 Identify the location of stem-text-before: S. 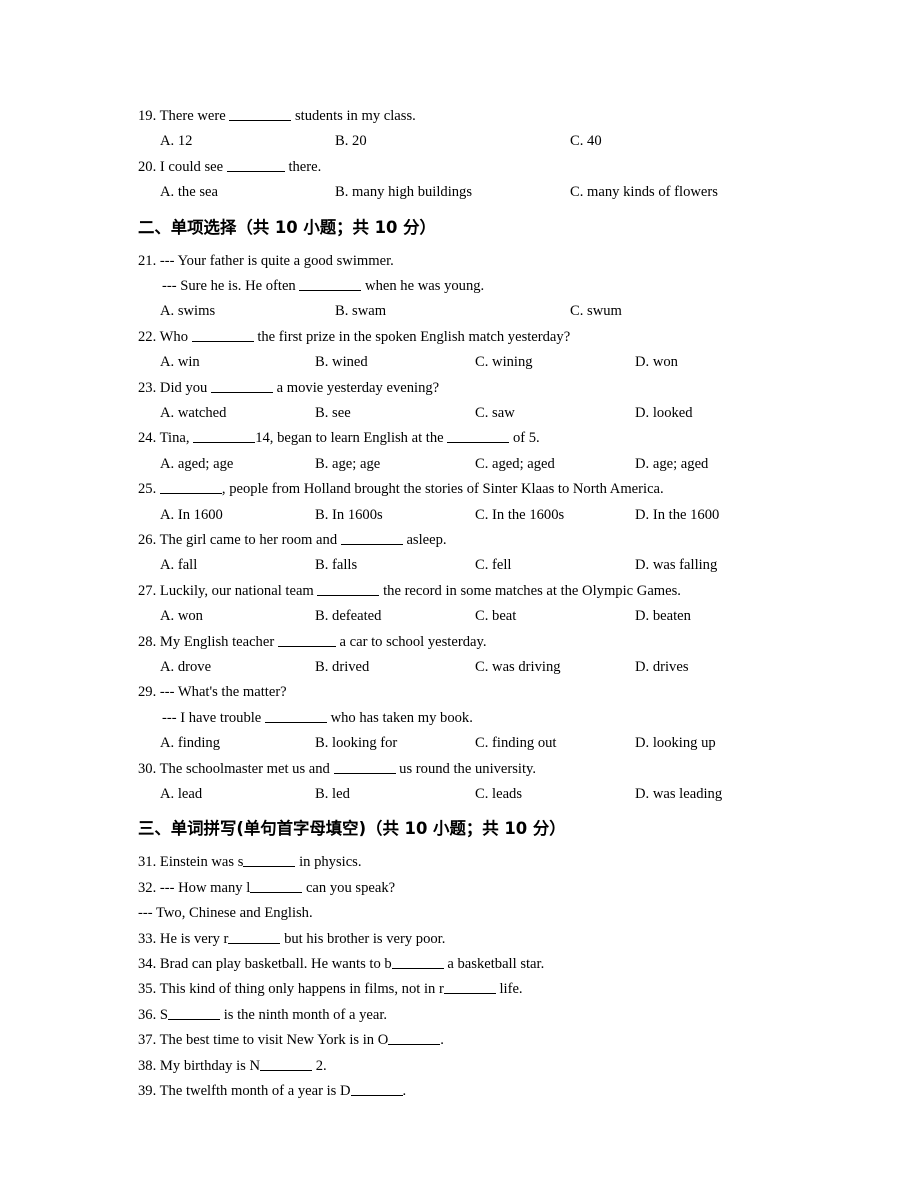
(164, 1014).